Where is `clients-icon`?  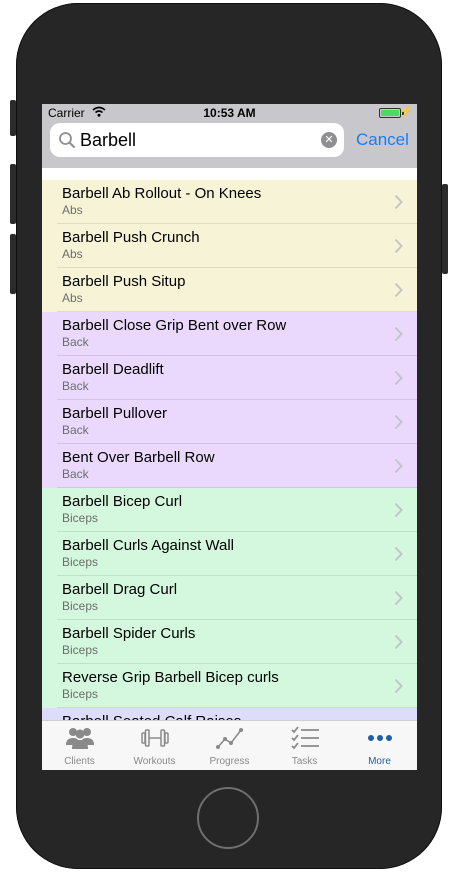
clients-icon is located at coordinates (79, 738).